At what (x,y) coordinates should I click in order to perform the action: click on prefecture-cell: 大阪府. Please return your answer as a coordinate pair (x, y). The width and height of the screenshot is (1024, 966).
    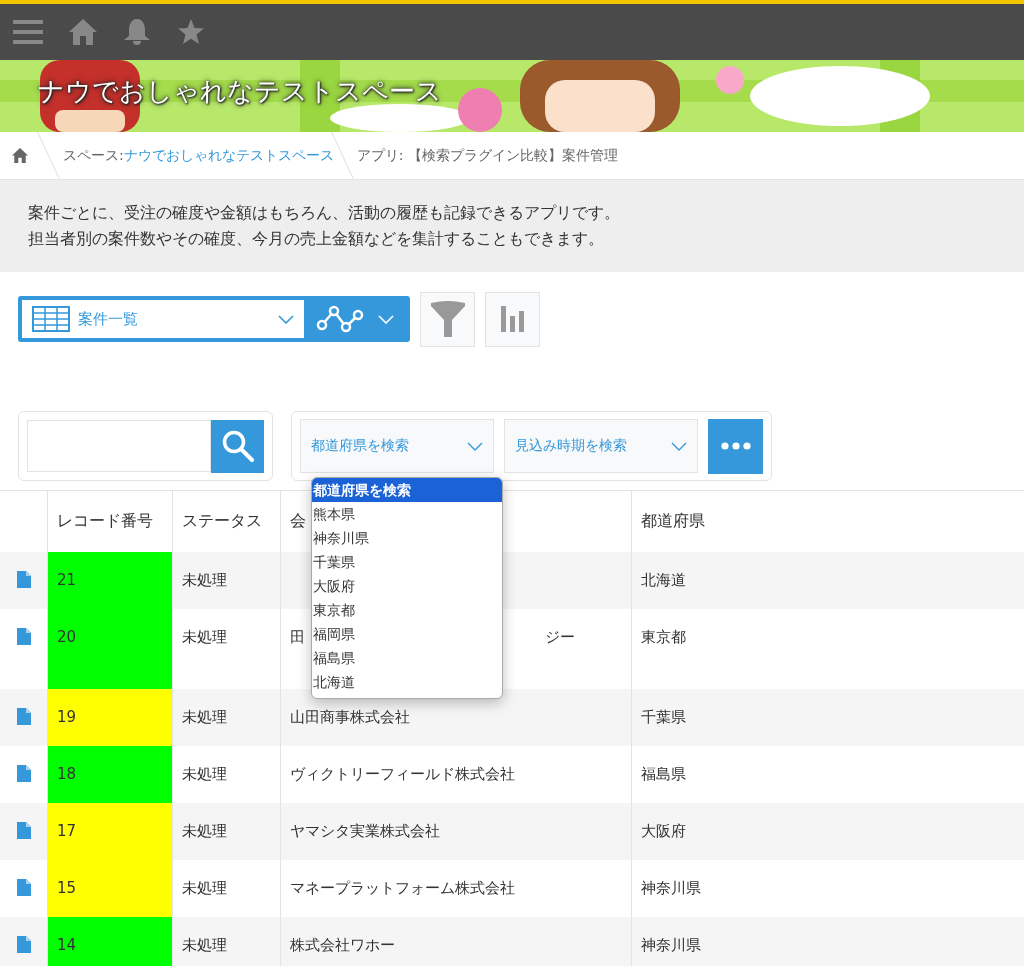
    Looking at the image, I should click on (663, 831).